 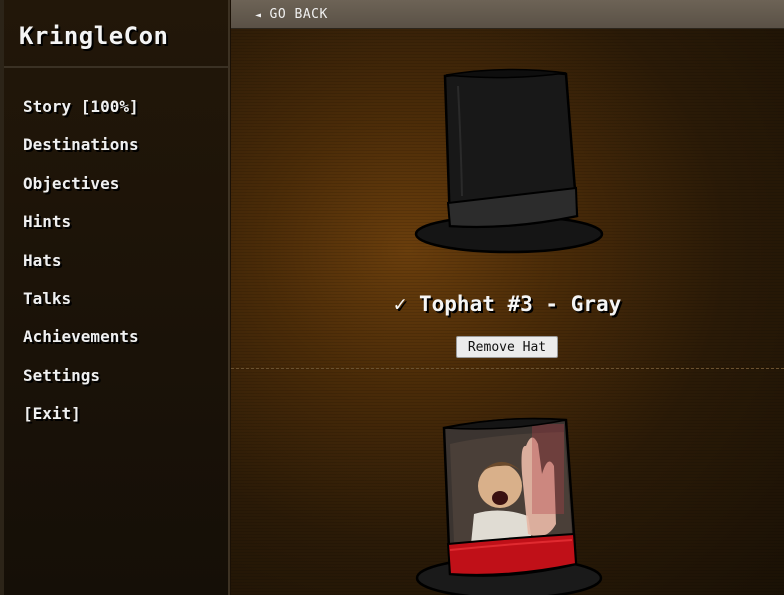 I want to click on divider, so click(x=507, y=368).